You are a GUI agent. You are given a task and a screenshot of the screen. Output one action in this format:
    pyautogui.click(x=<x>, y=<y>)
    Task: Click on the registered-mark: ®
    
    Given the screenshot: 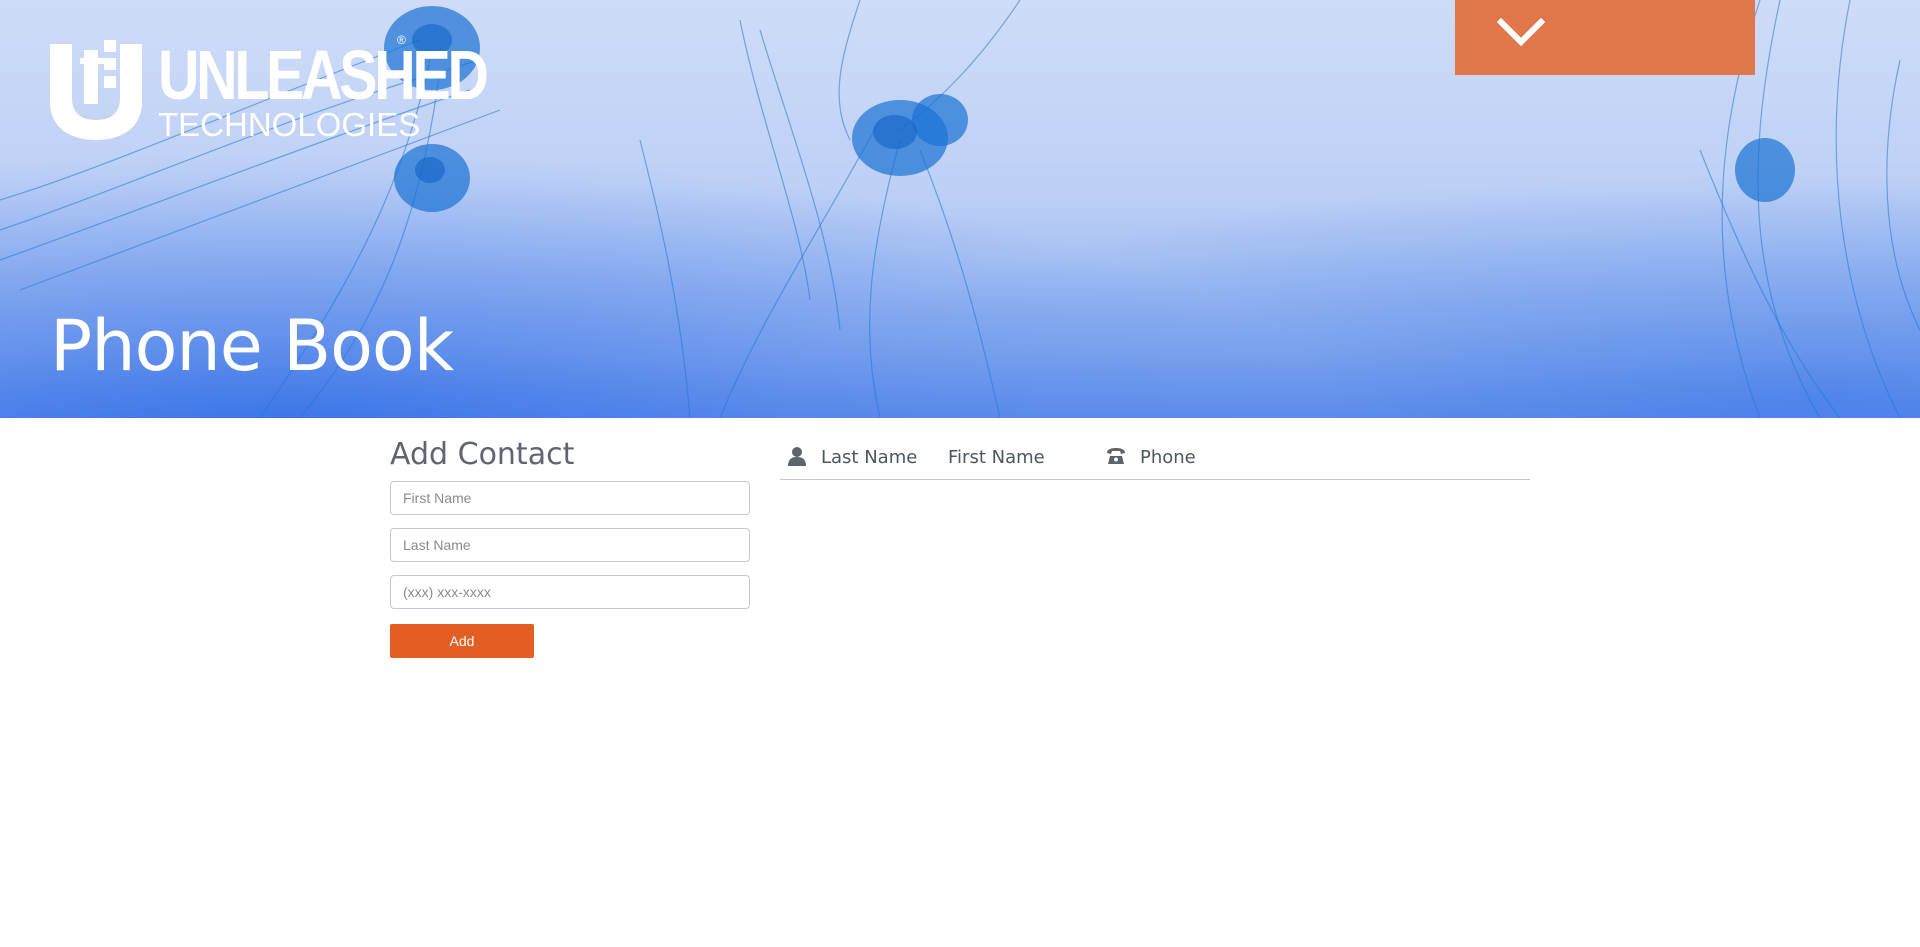 What is the action you would take?
    pyautogui.click(x=401, y=40)
    